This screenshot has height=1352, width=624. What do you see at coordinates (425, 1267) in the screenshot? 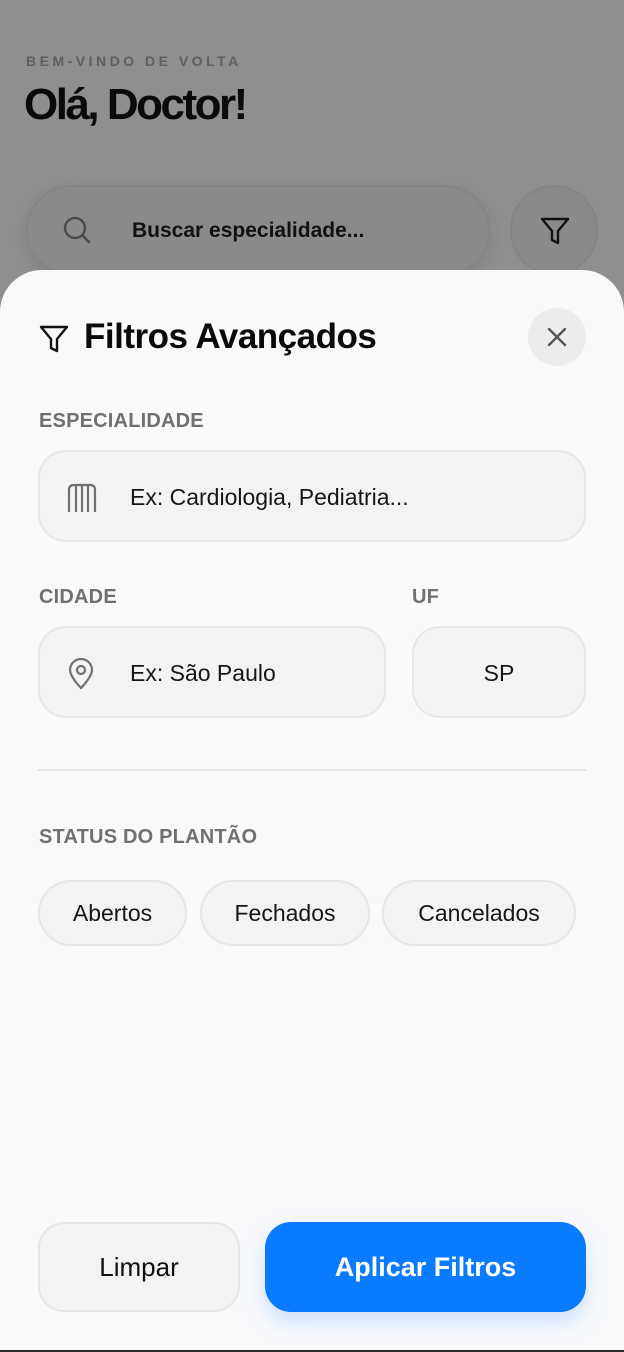
I see `apply-filters-button: Aplicar Filtros` at bounding box center [425, 1267].